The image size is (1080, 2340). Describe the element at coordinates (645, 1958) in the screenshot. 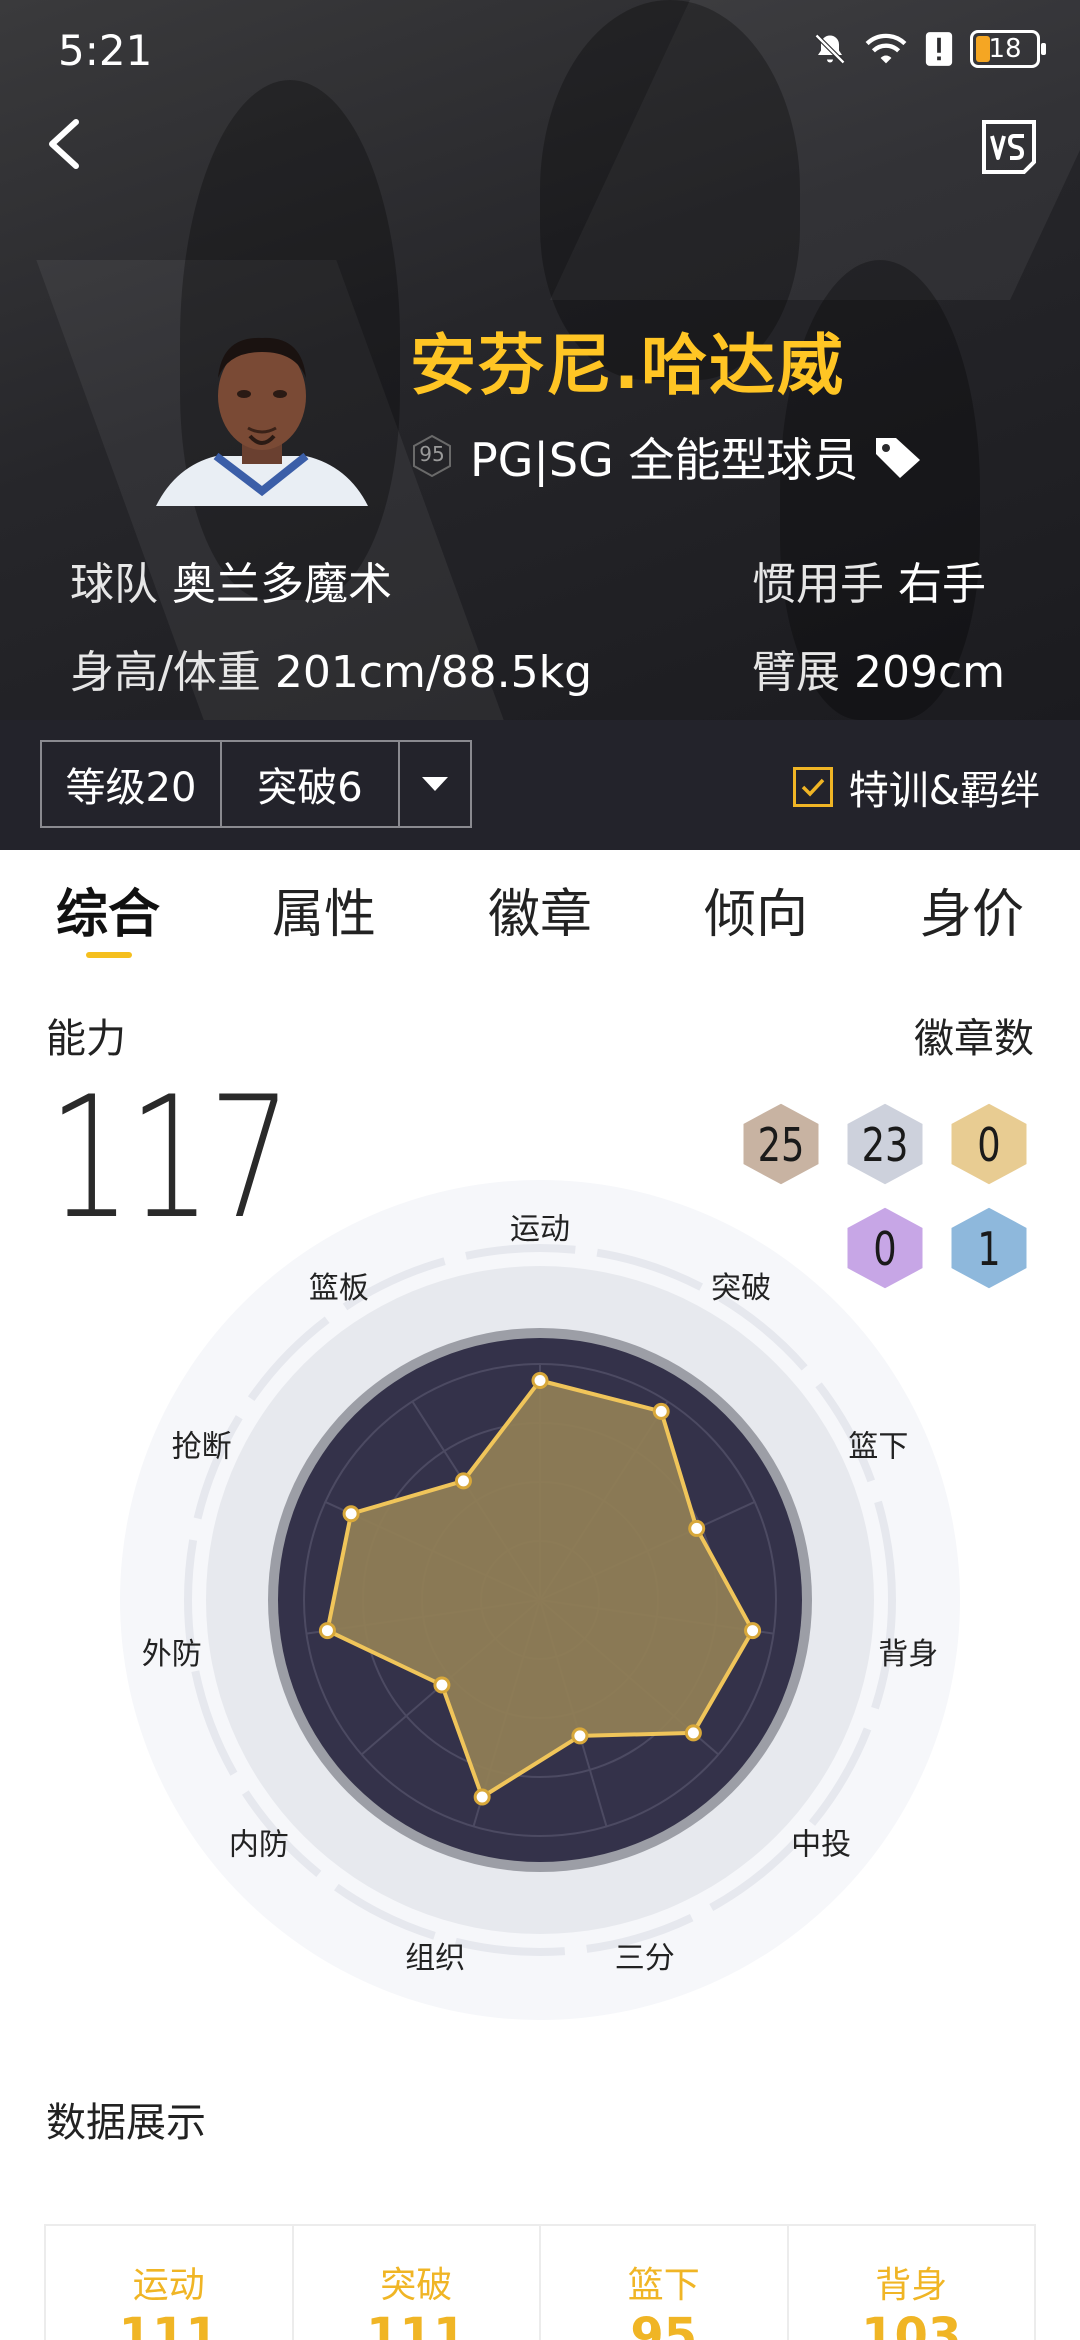

I see `radar-axis-label: 三分` at that location.